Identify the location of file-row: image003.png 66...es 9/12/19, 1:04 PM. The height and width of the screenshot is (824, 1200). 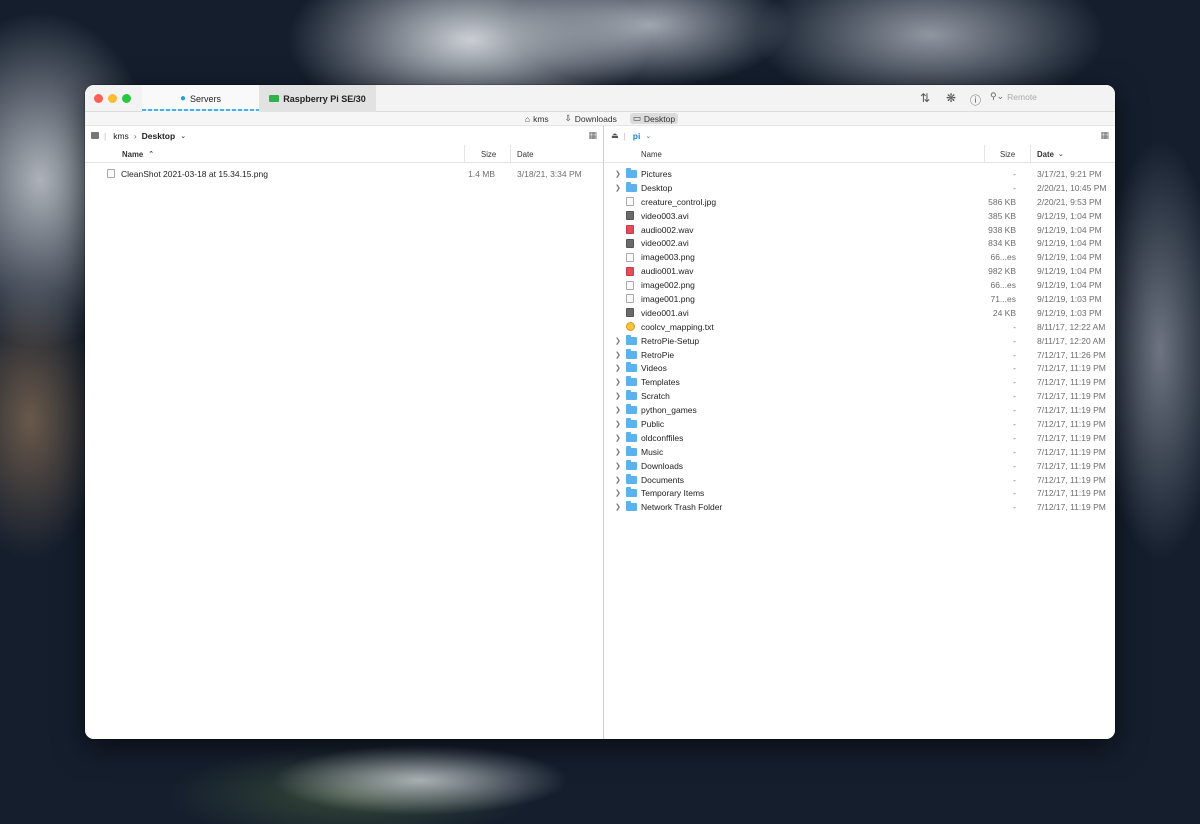
(860, 257).